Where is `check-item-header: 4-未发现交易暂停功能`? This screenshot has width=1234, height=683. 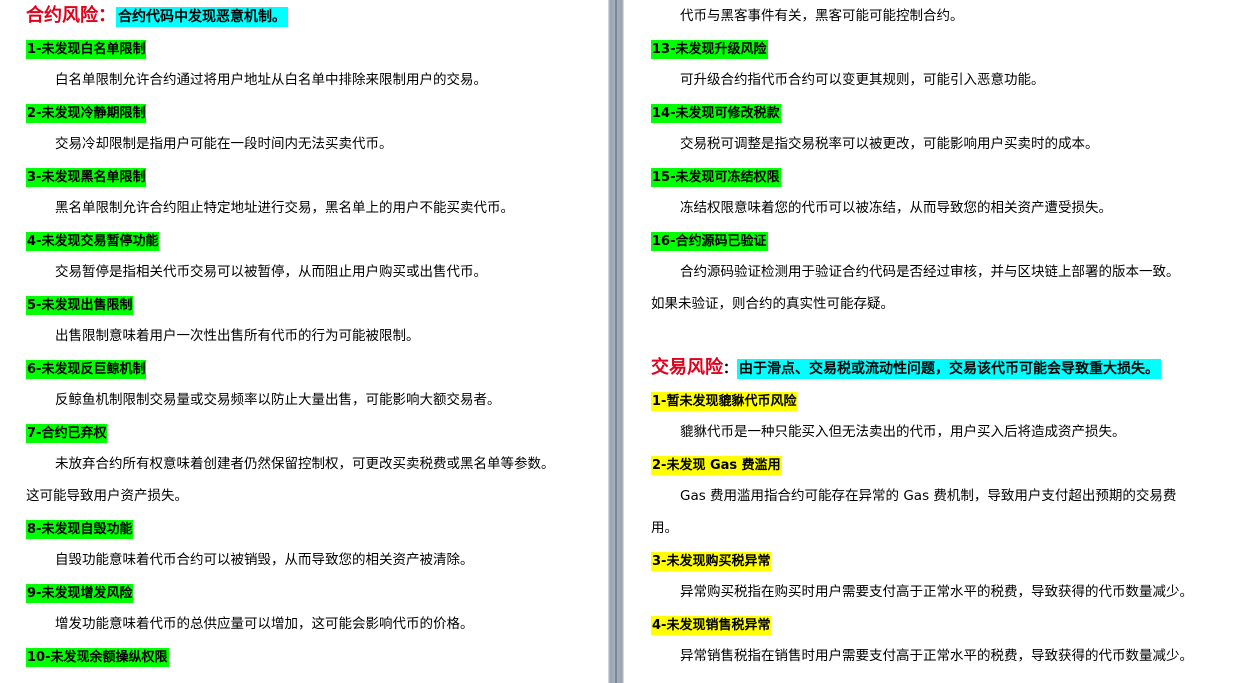 check-item-header: 4-未发现交易暂停功能 is located at coordinates (93, 241).